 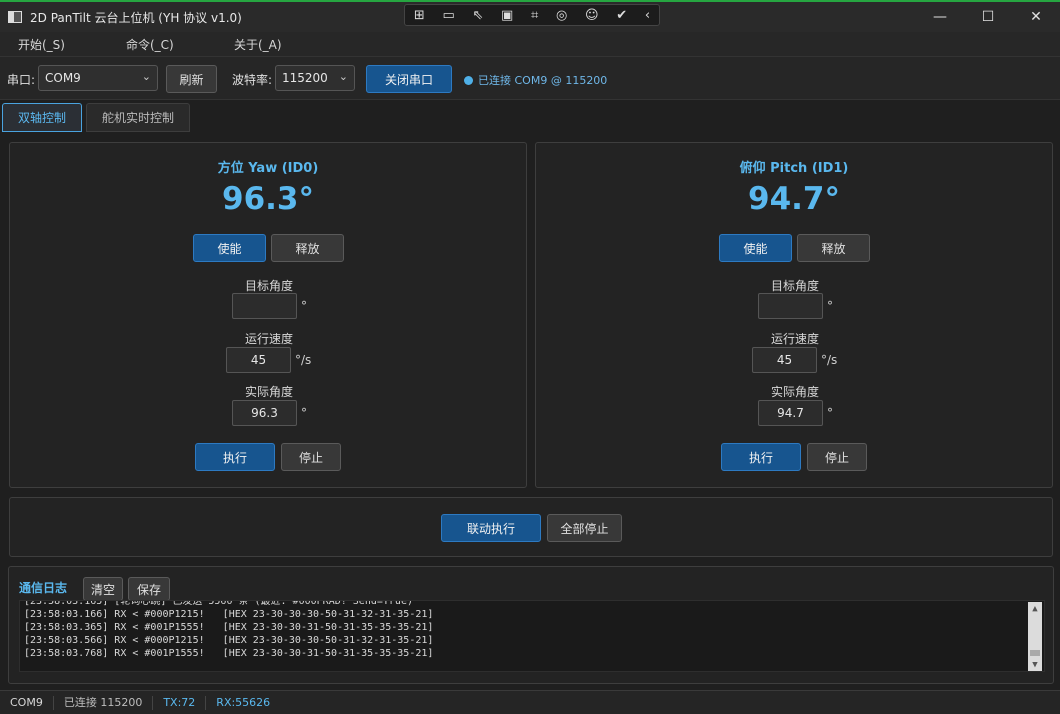 I want to click on yaw-speed-unit: °/s, so click(x=303, y=360).